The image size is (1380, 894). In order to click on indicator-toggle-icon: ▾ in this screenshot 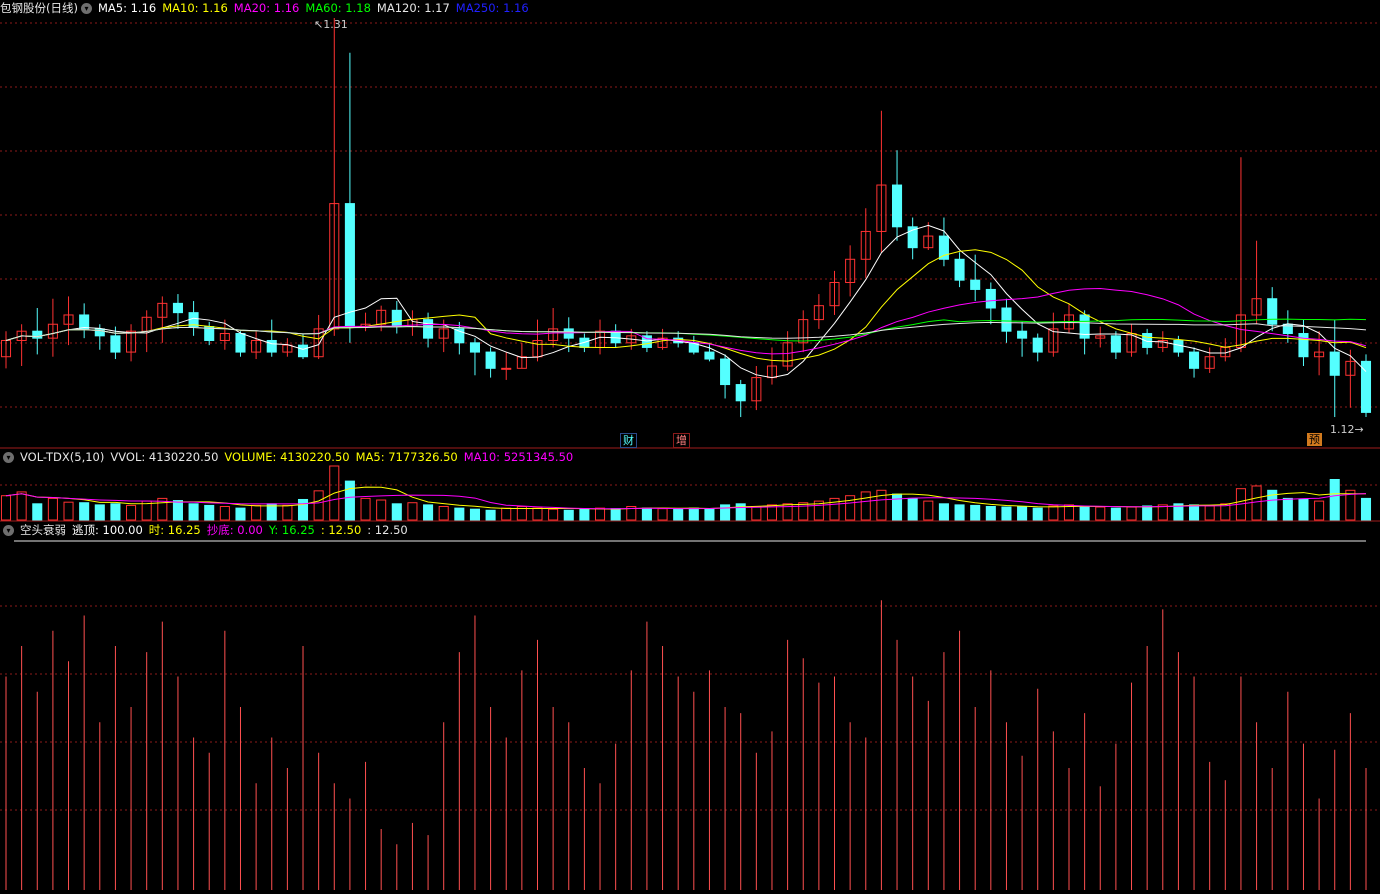, I will do `click(8, 530)`.